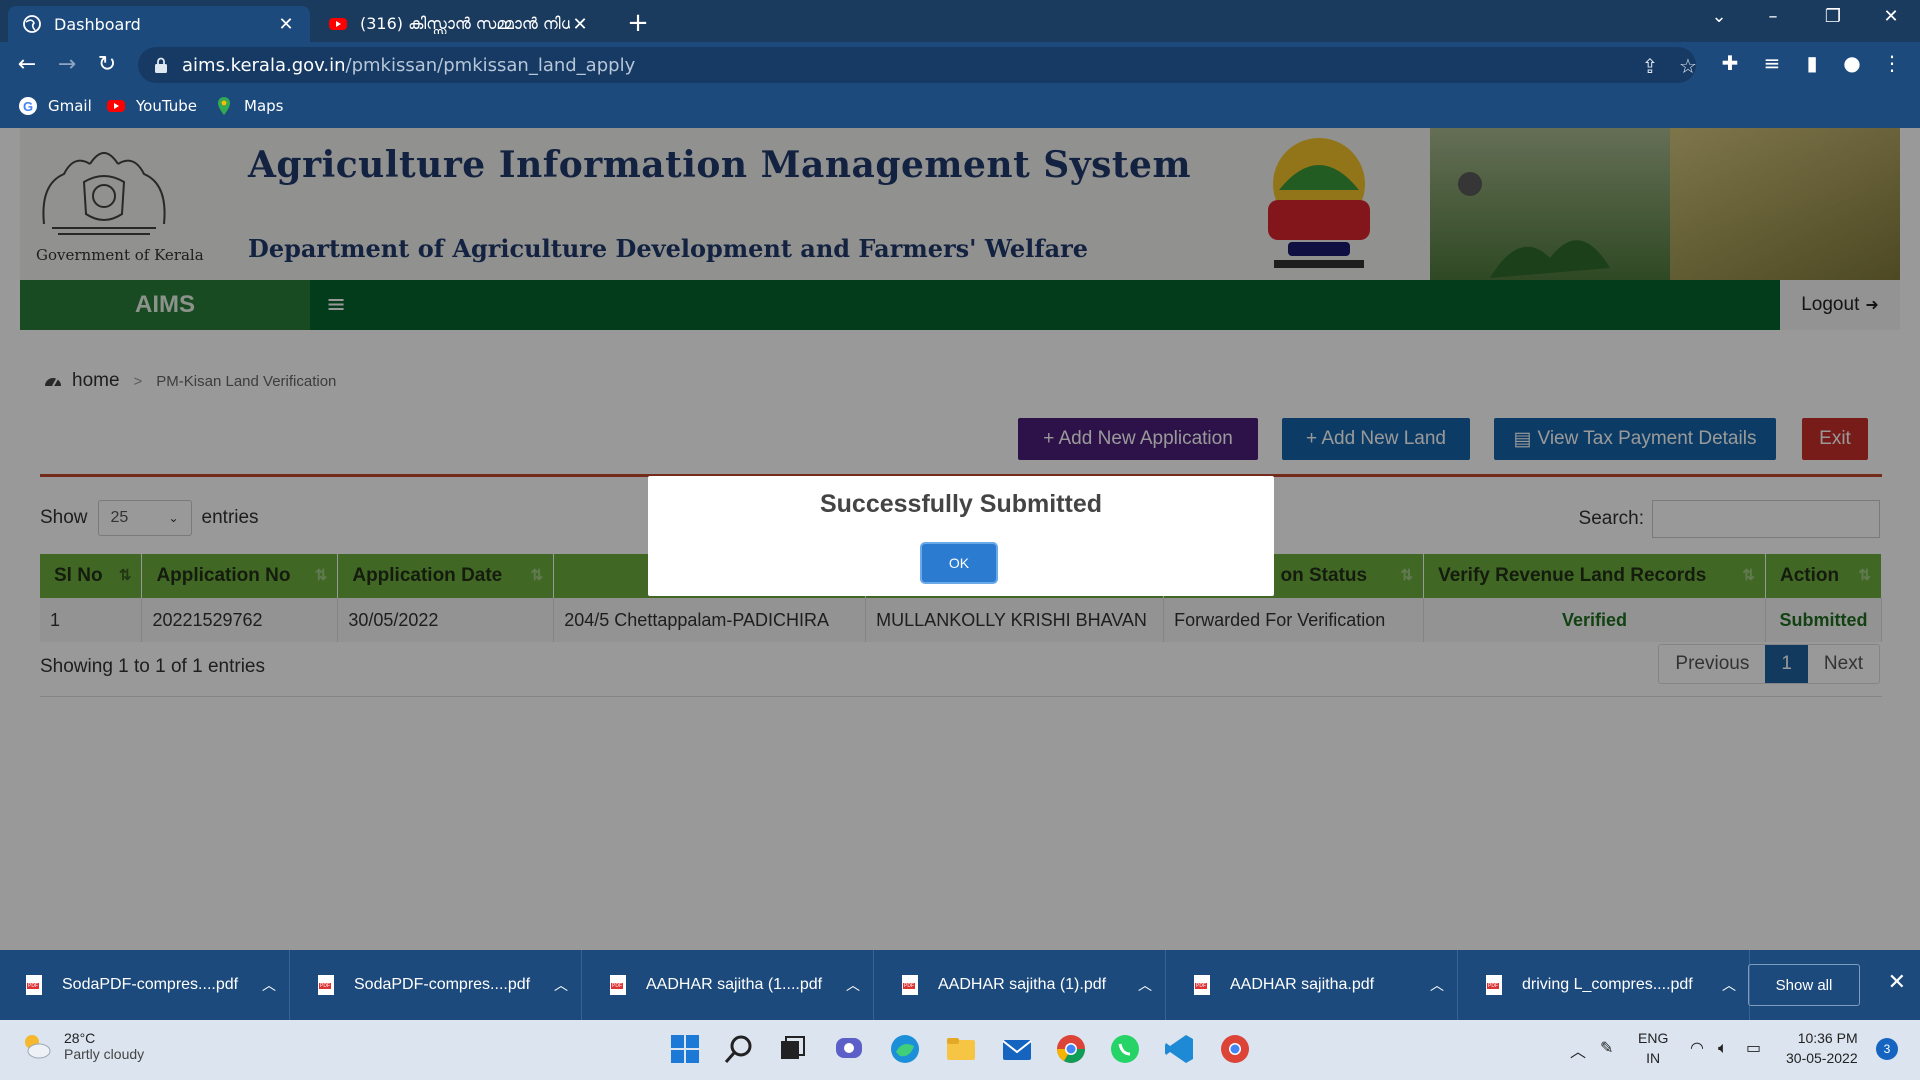 Image resolution: width=1920 pixels, height=1080 pixels. I want to click on reload-icon: ↻, so click(107, 65).